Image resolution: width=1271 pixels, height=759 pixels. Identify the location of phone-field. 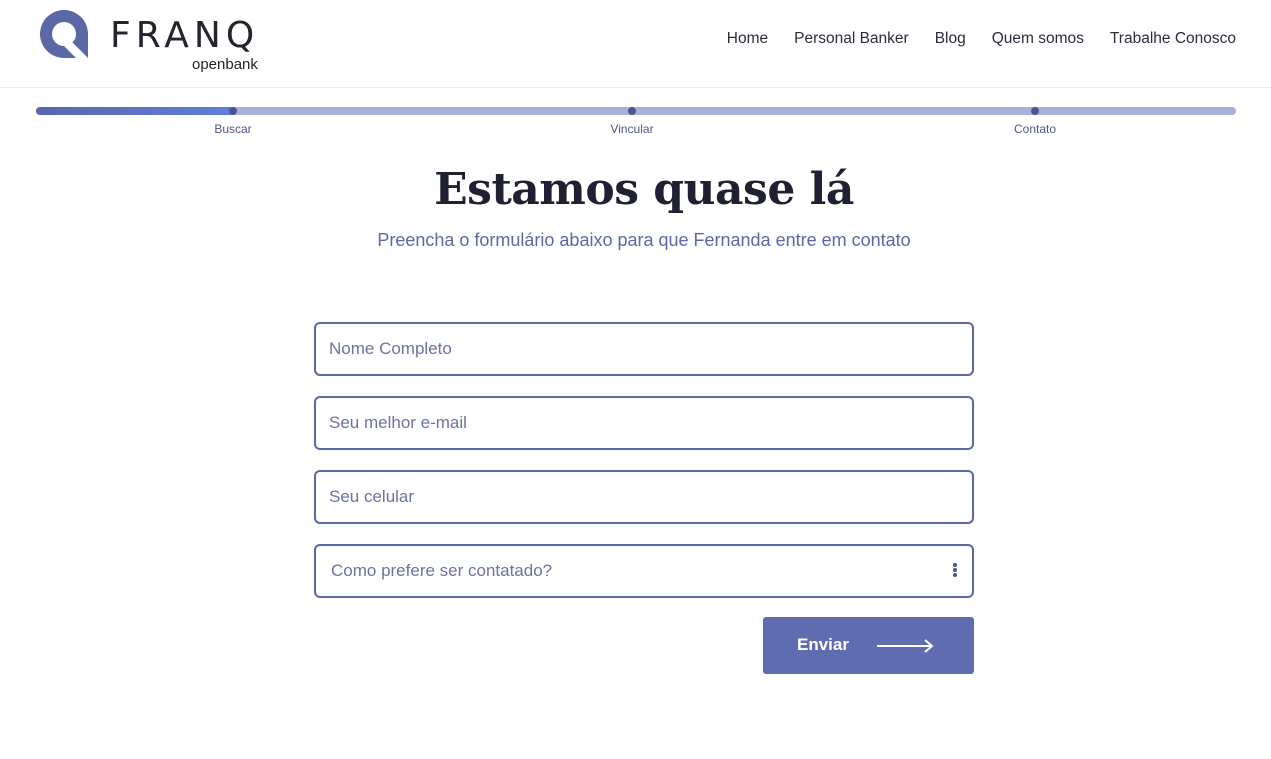
(644, 497).